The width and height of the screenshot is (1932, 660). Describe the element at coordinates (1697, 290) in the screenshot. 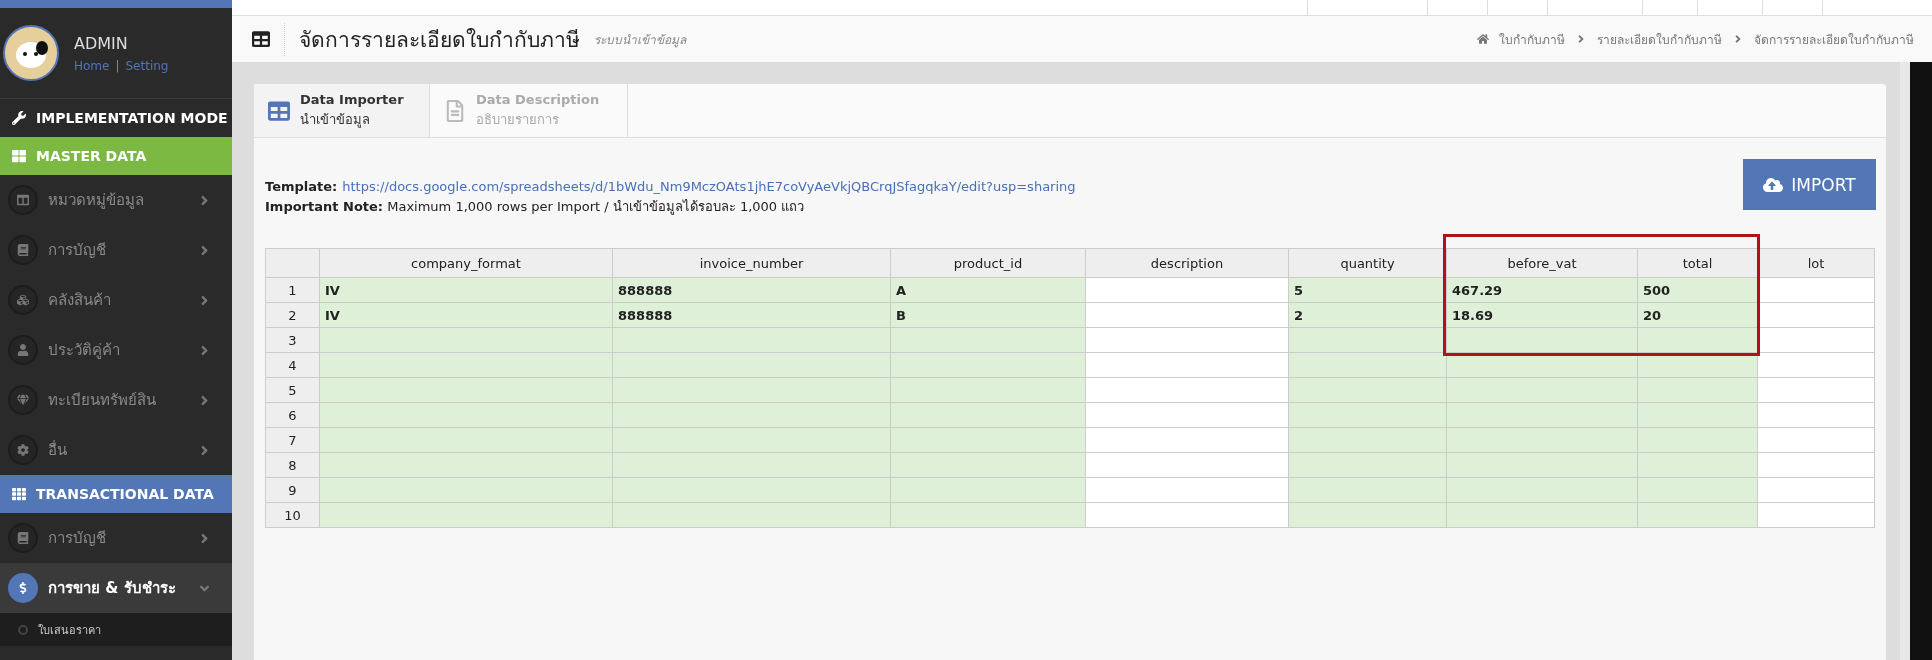

I see `table-cell: 500` at that location.